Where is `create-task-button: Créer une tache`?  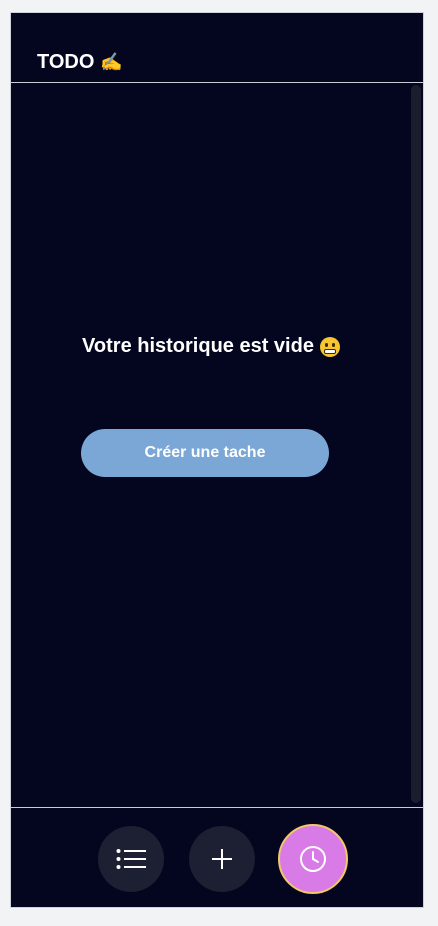 create-task-button: Créer une tache is located at coordinates (205, 453).